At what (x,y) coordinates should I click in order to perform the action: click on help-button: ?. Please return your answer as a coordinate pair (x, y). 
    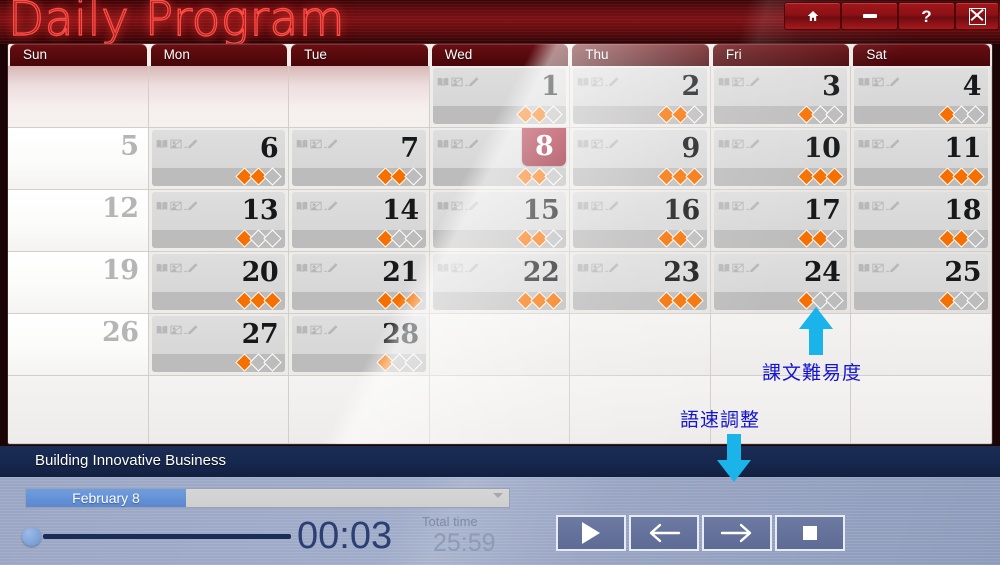
    Looking at the image, I should click on (926, 16).